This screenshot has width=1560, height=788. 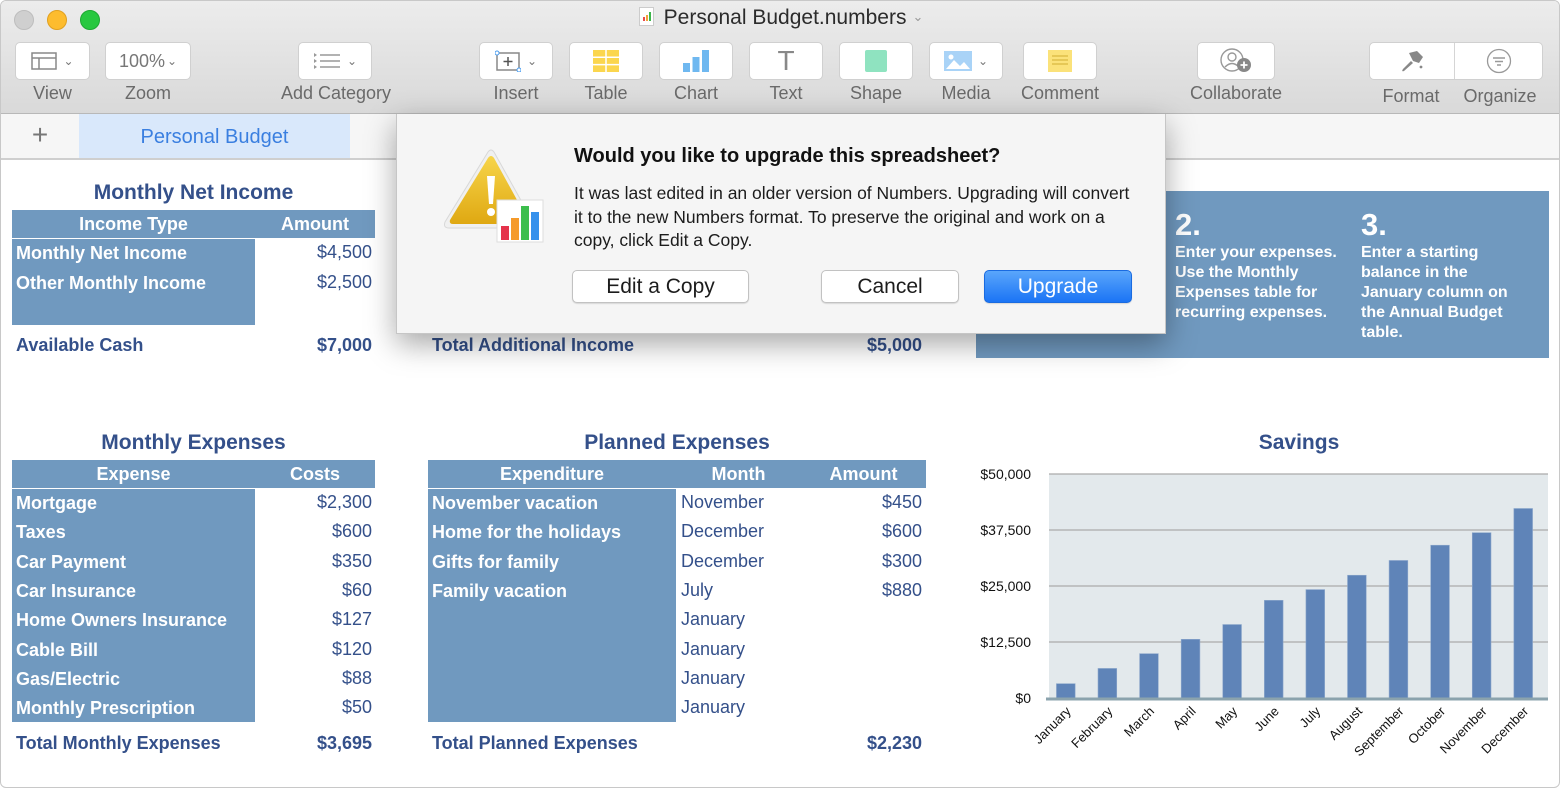 I want to click on comment-control: Comment, so click(x=1060, y=73).